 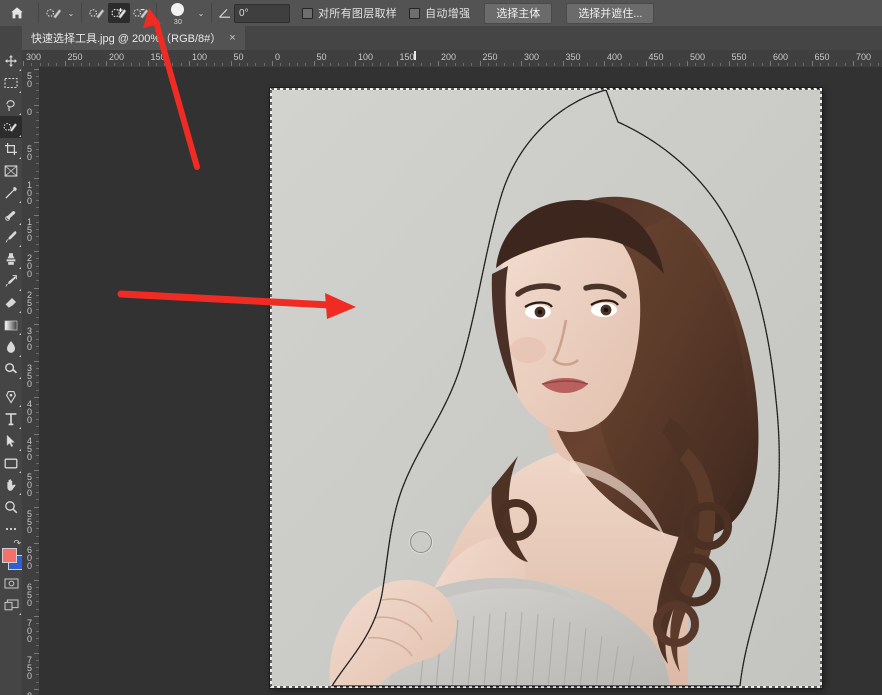 I want to click on sidebar-item-edit-toolbar, so click(x=11, y=529).